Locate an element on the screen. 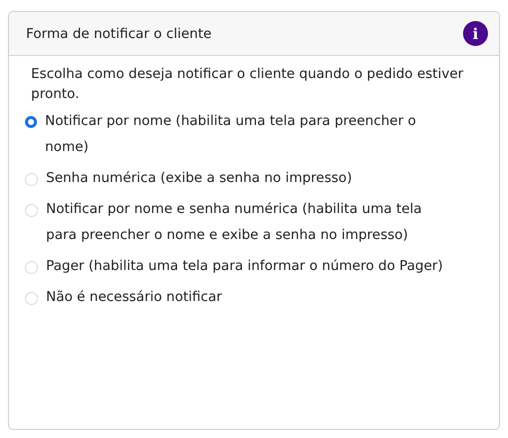  option-label: Notificar por nome (habilita uma tela para preencher o nome) is located at coordinates (245, 134).